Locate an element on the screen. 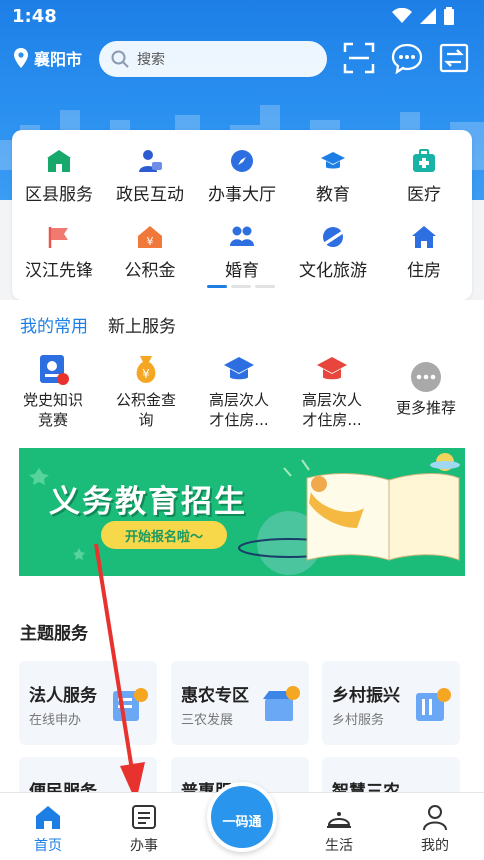 This screenshot has height=860, width=484. page-indicator is located at coordinates (241, 286).